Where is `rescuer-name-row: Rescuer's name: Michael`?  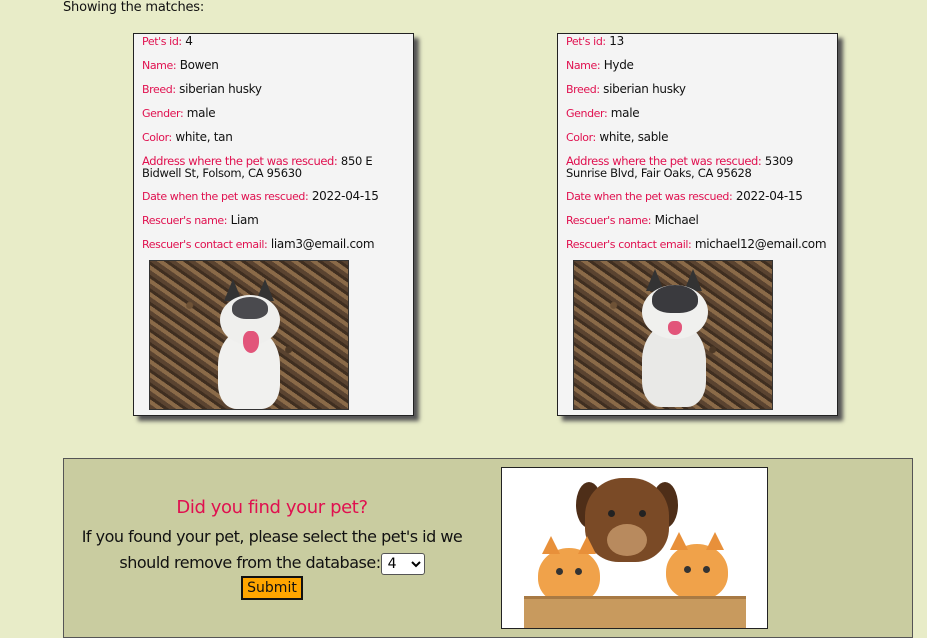
rescuer-name-row: Rescuer's name: Michael is located at coordinates (697, 220).